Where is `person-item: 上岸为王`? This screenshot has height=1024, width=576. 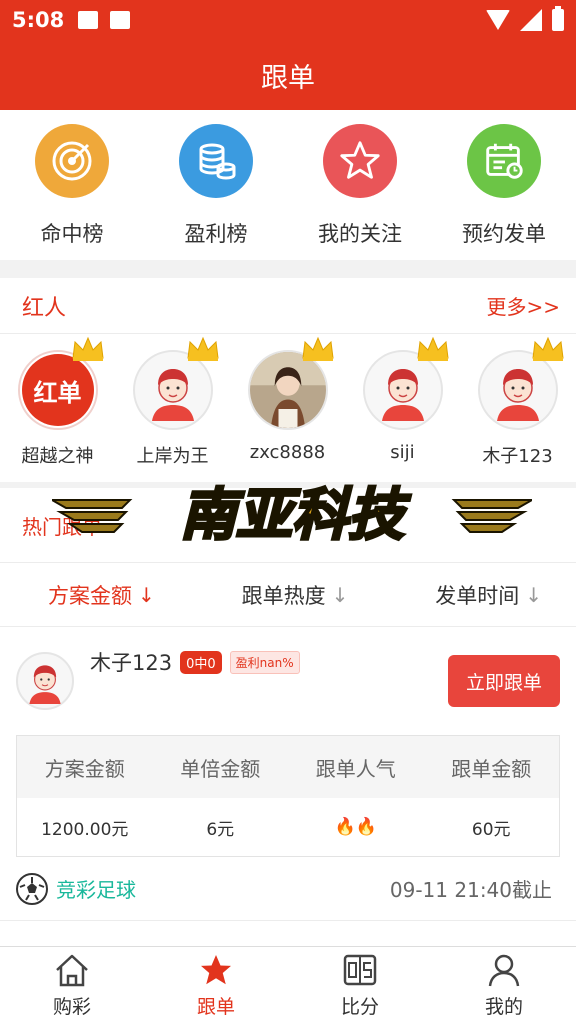
person-item: 上岸为王 is located at coordinates (172, 401).